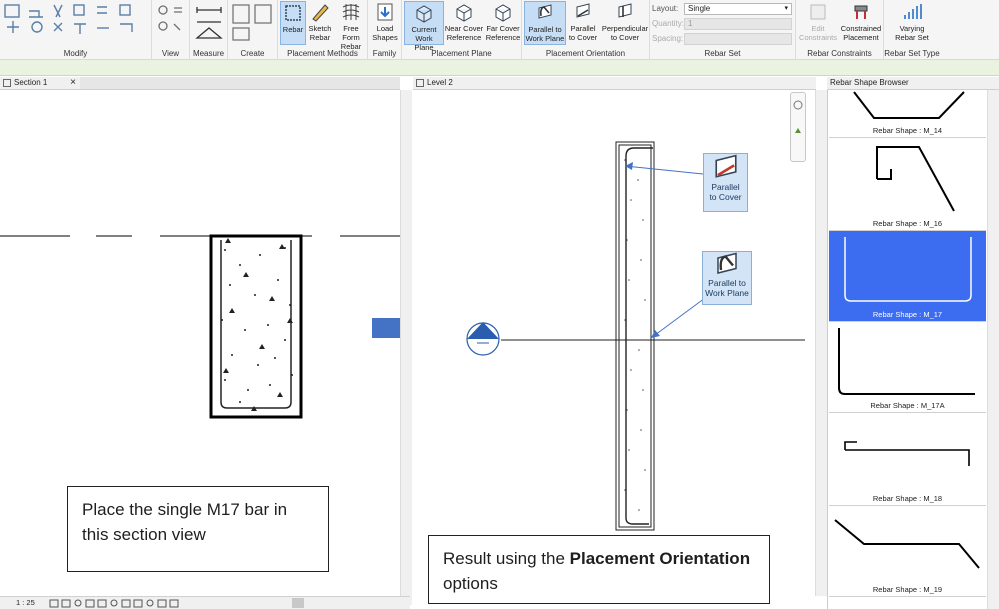  I want to click on zoom-icon, so click(798, 116).